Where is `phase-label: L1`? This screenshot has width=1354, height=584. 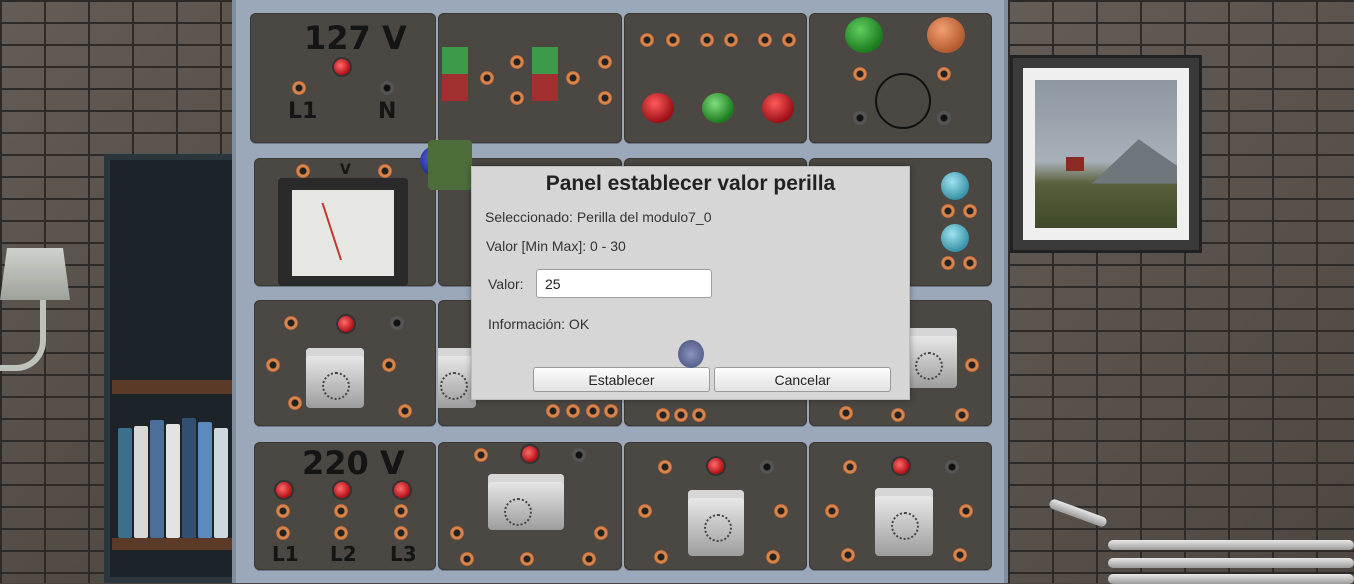
phase-label: L1 is located at coordinates (285, 554).